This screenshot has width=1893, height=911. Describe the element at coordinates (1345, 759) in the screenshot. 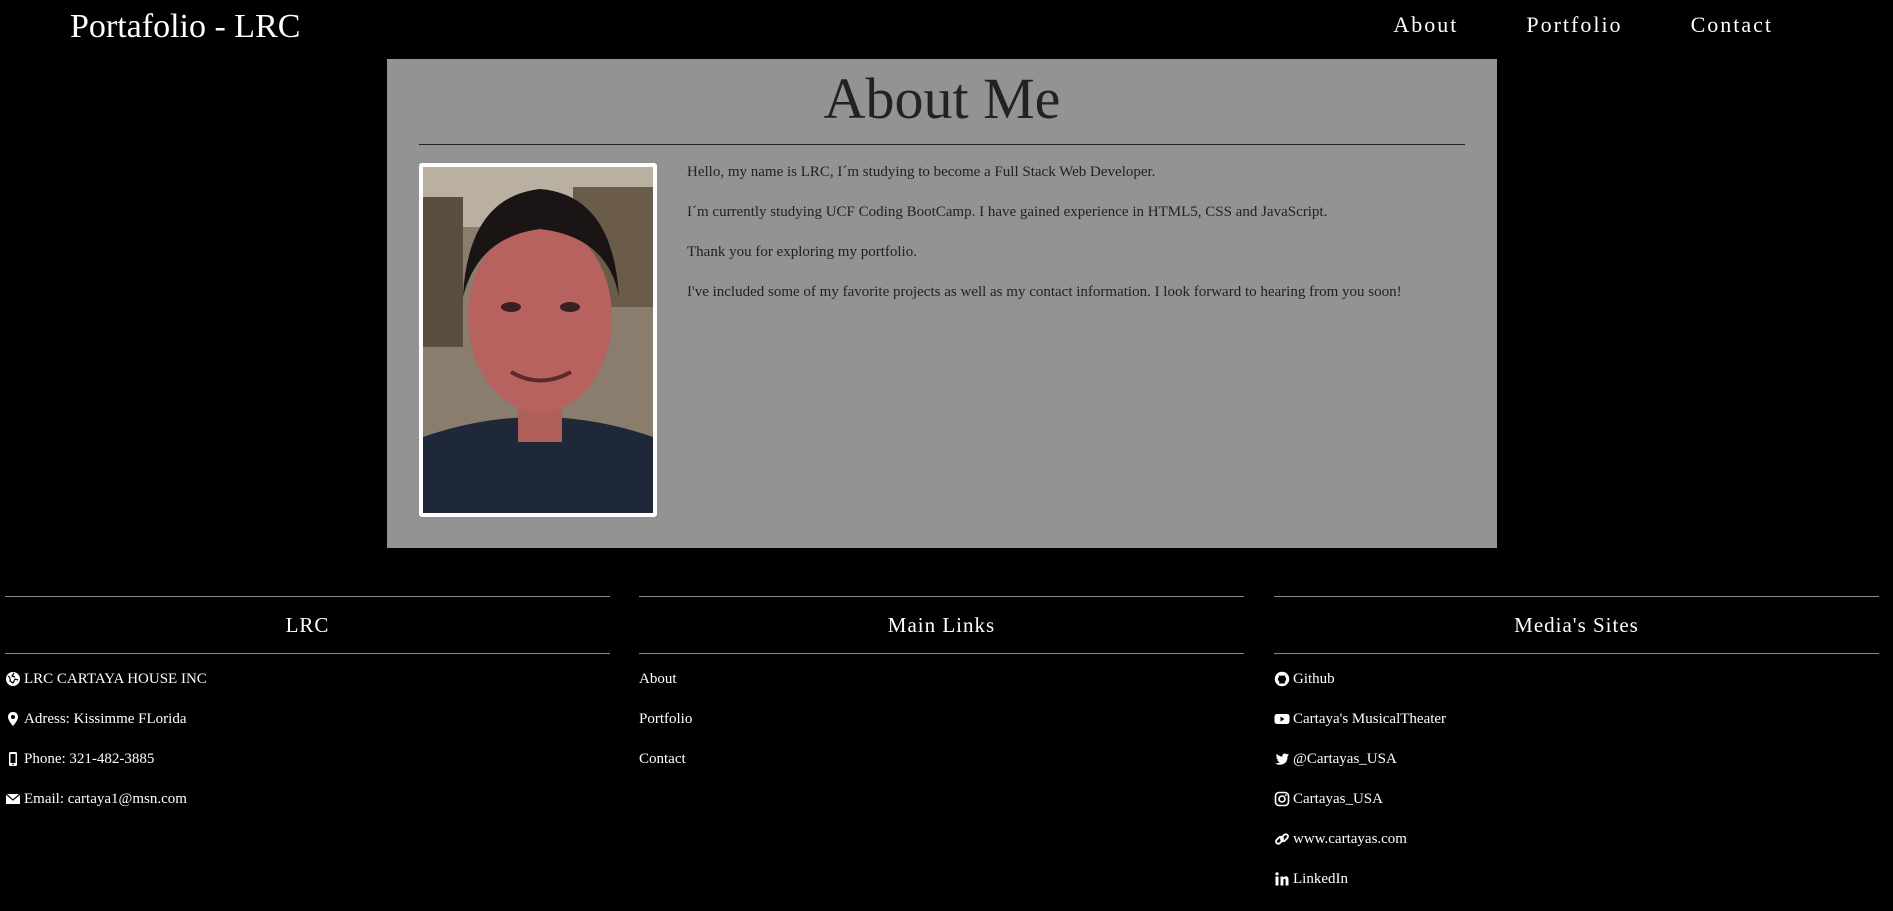

I see `twitter-link: @Cartayas_USA` at that location.